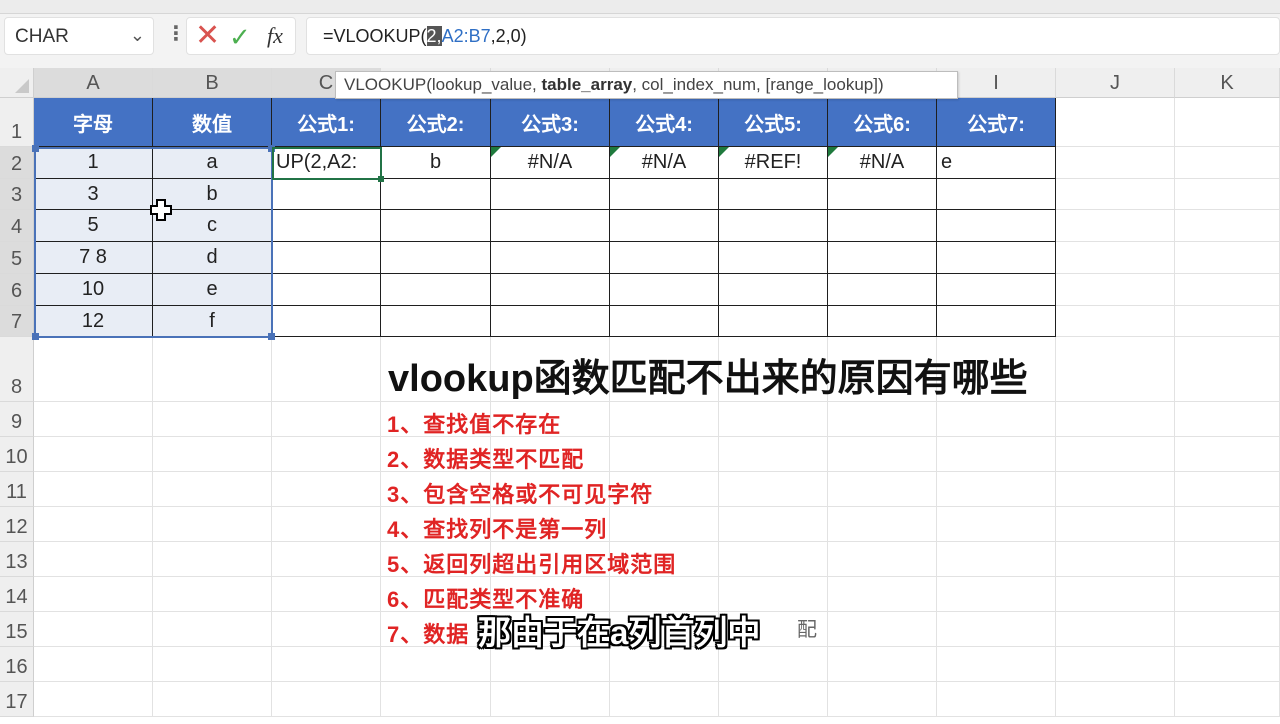 The image size is (1280, 724). What do you see at coordinates (17, 524) in the screenshot?
I see `row-header-12: 12` at bounding box center [17, 524].